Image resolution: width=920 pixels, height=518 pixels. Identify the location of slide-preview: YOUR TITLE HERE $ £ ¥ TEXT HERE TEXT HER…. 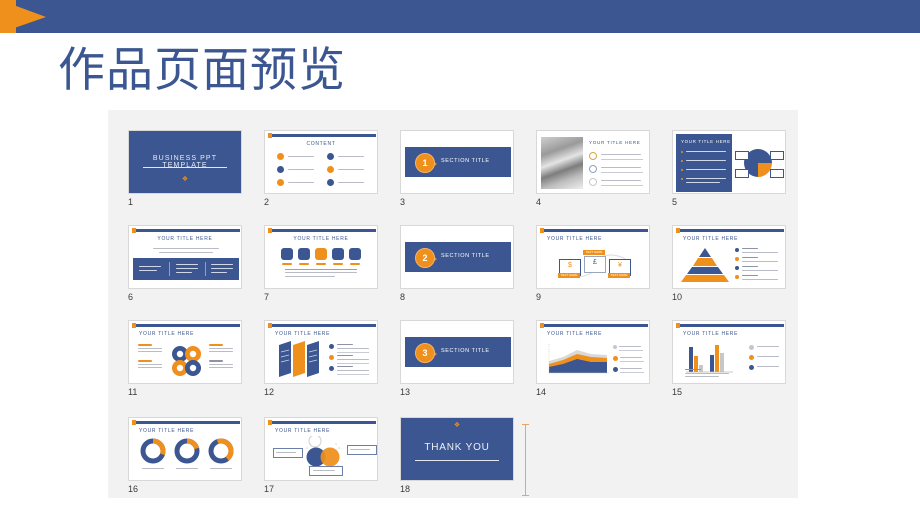
(593, 257).